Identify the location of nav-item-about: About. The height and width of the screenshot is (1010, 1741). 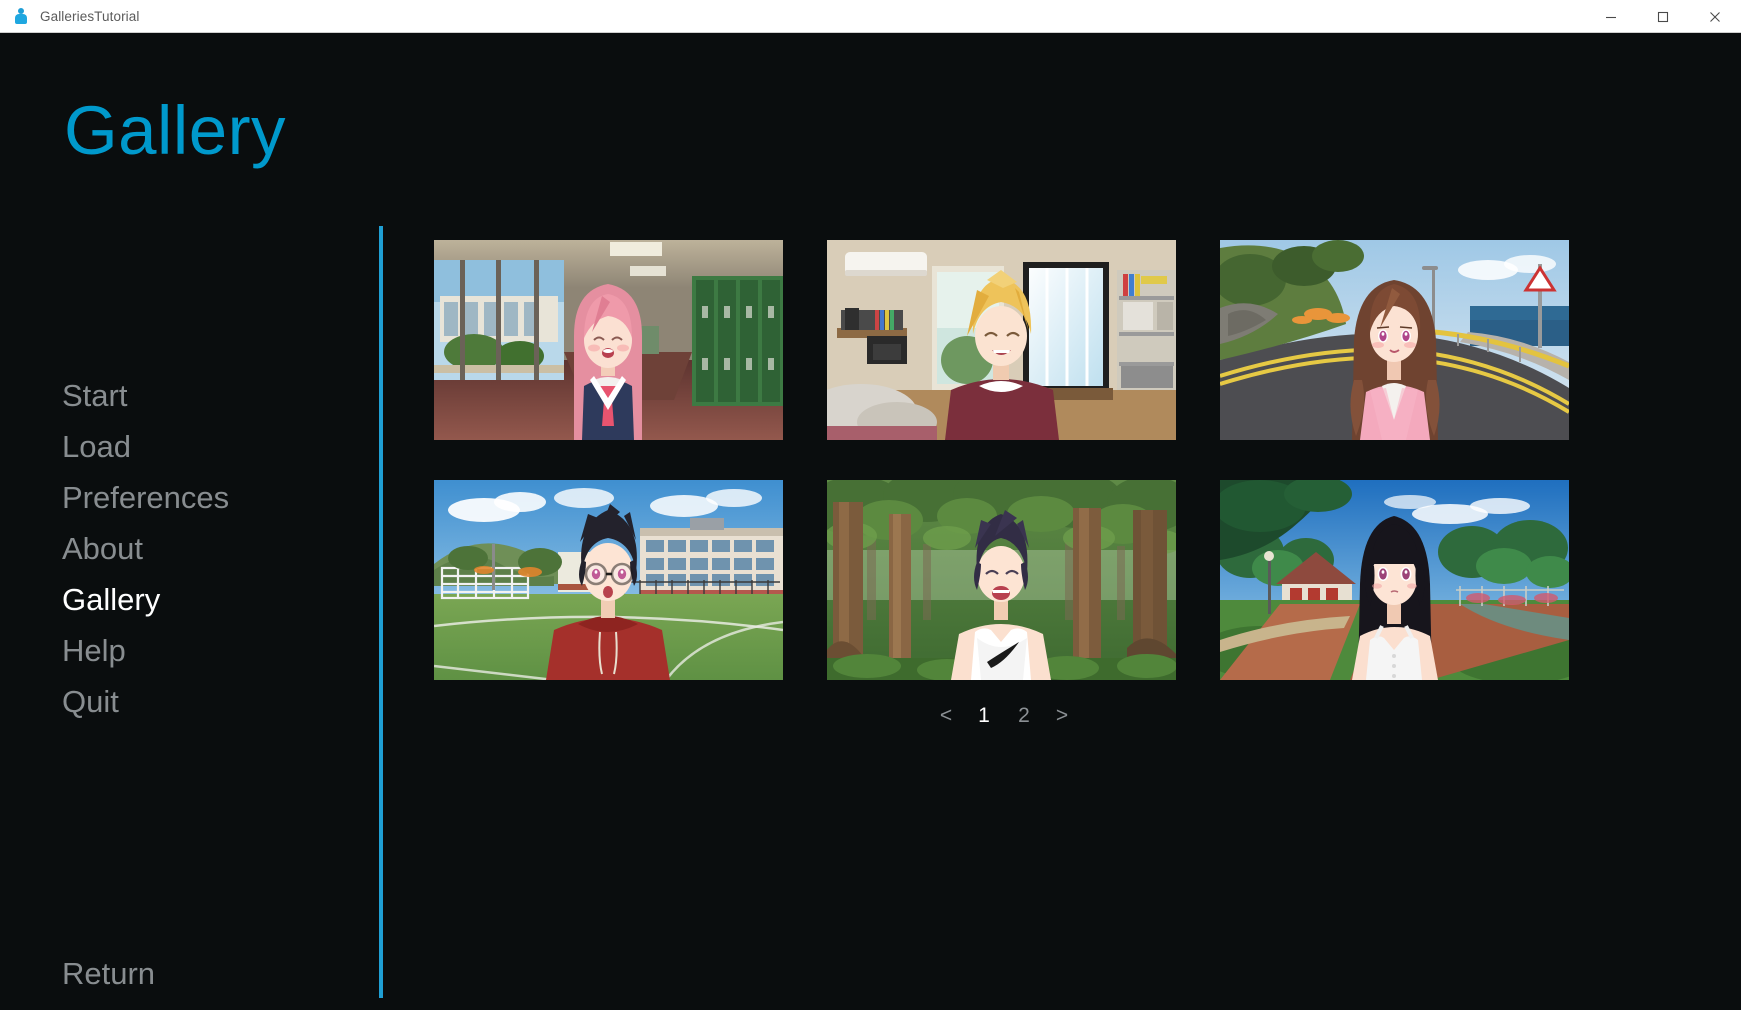
(192, 548).